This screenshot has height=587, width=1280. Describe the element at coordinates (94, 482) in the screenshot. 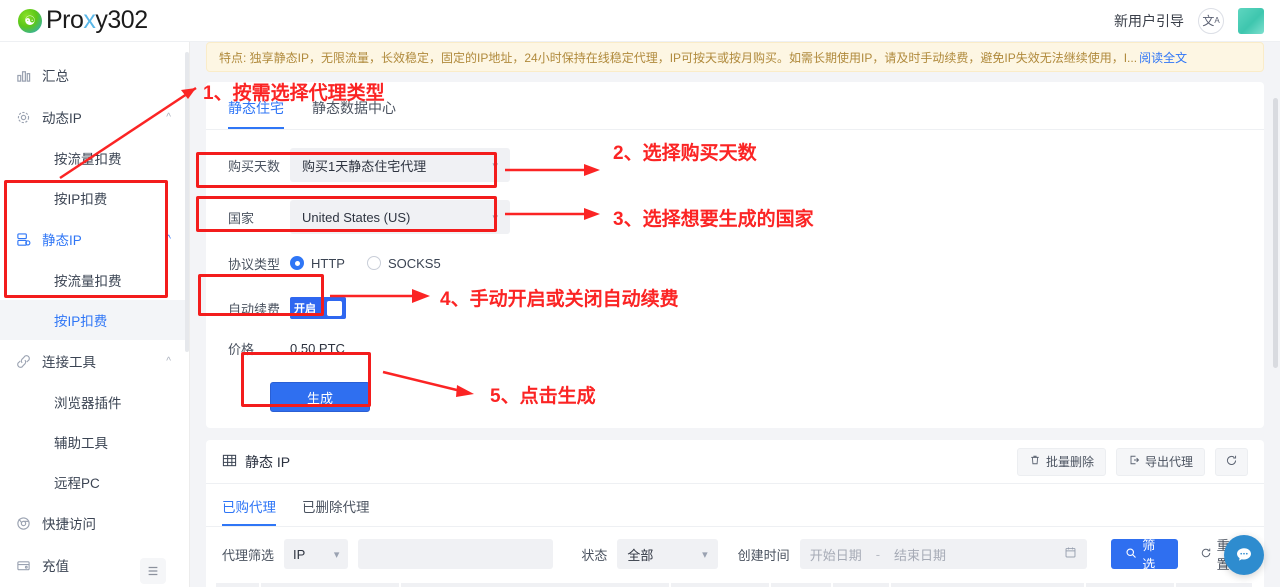

I see `sidebar-subitem-remote-pc: 远程PC` at that location.